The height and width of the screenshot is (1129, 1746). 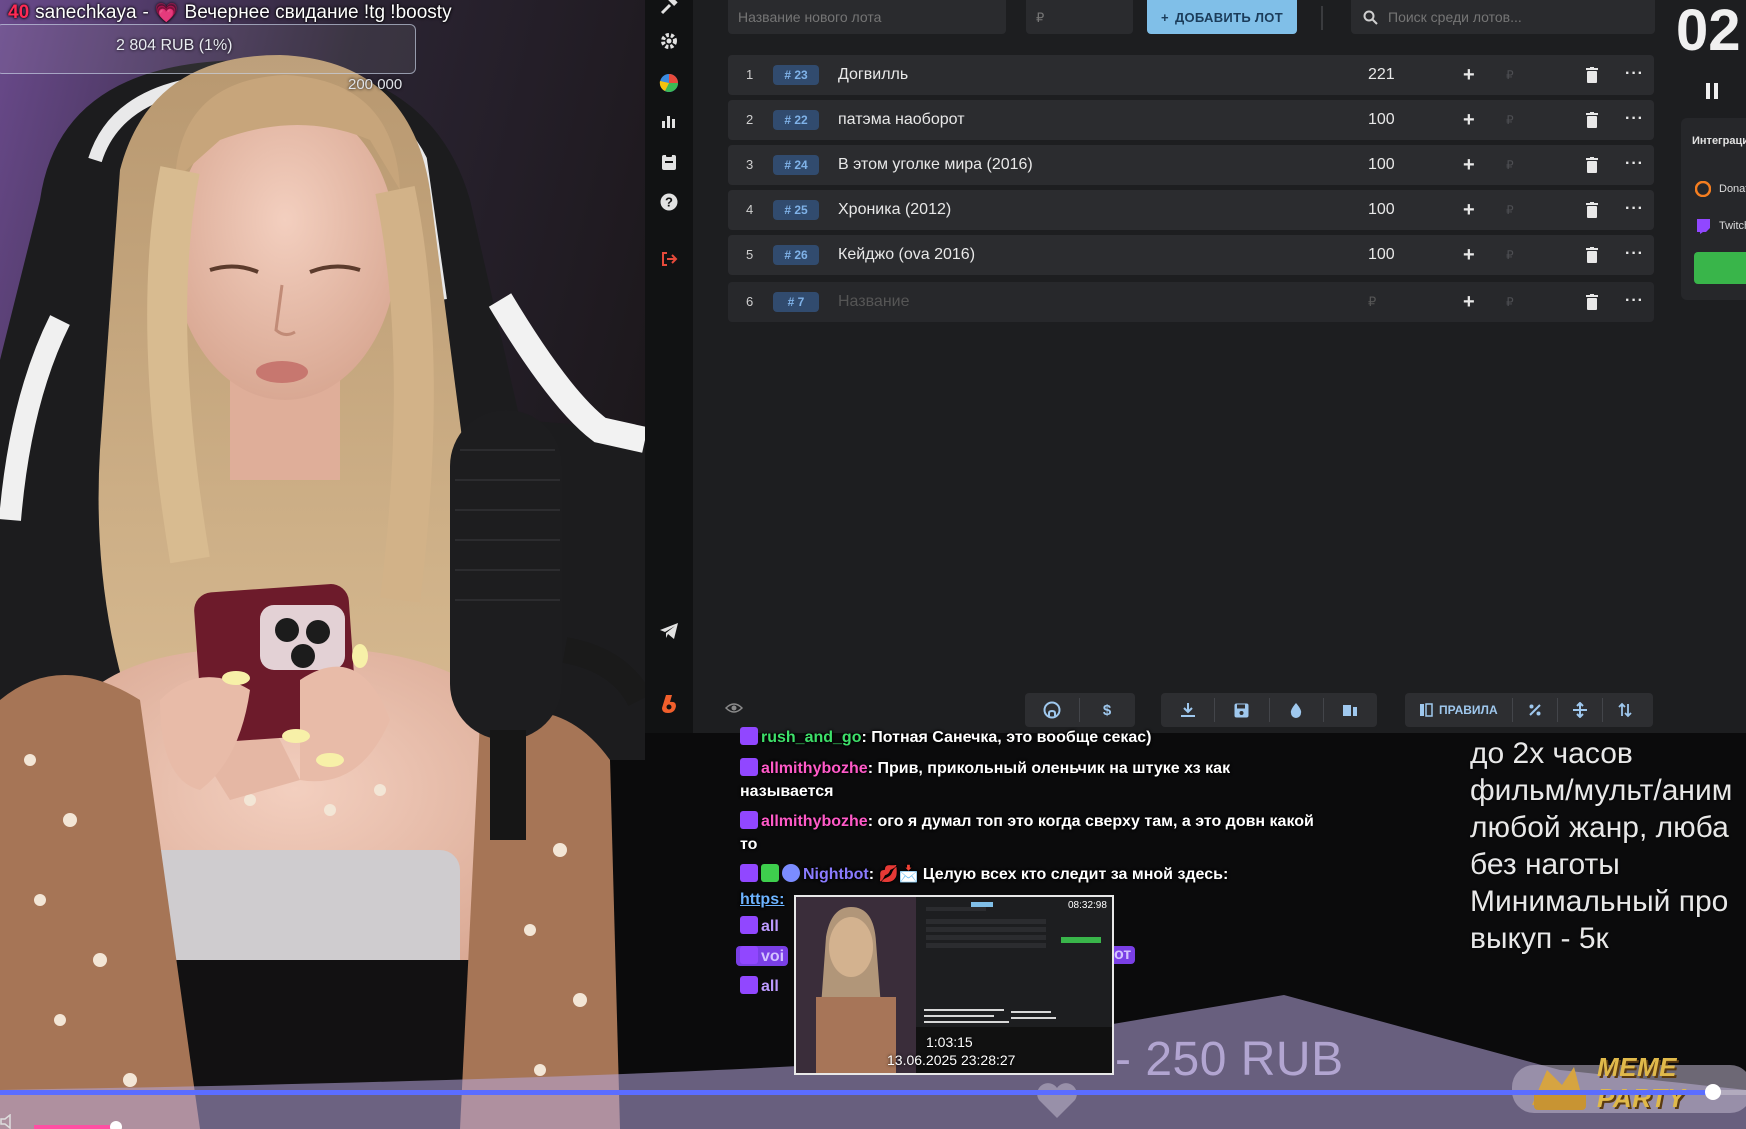 I want to click on integration-donation-label: Donation, so click(x=1732, y=189).